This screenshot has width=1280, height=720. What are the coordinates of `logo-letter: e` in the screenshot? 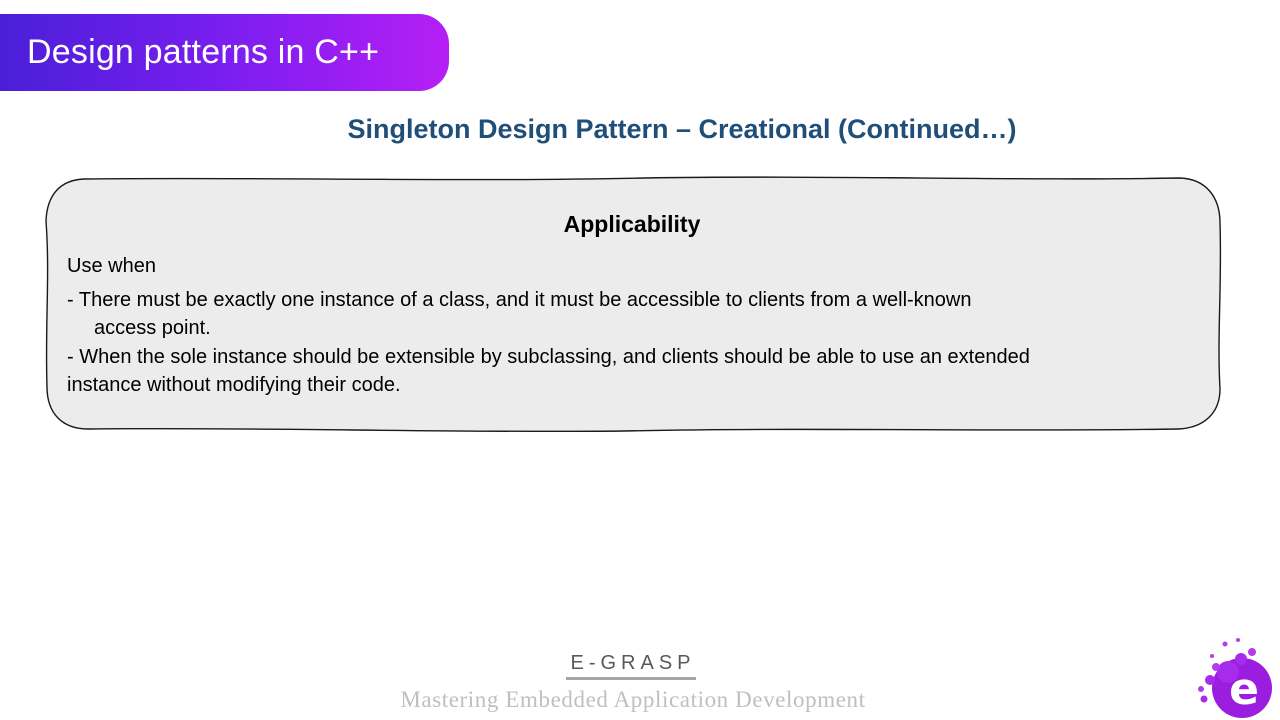 It's located at (1244, 689).